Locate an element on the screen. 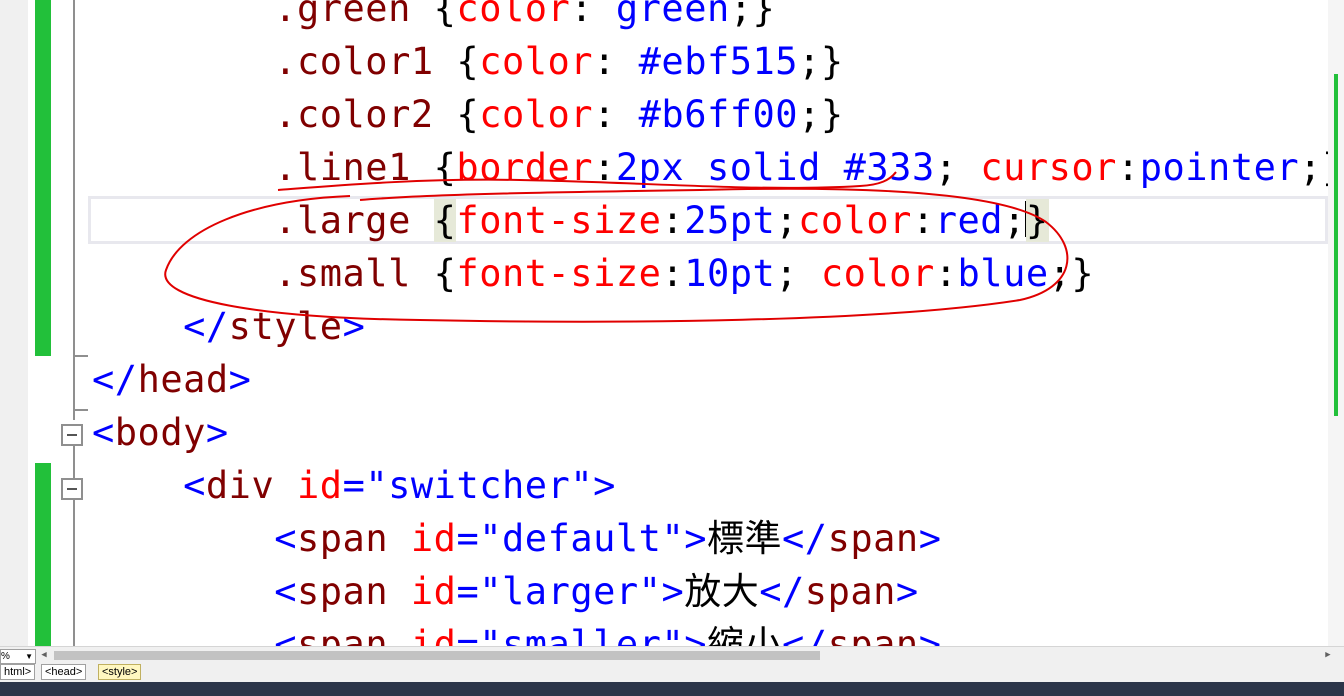 This screenshot has height=696, width=1344. code-token: .color2 is located at coordinates (274, 114).